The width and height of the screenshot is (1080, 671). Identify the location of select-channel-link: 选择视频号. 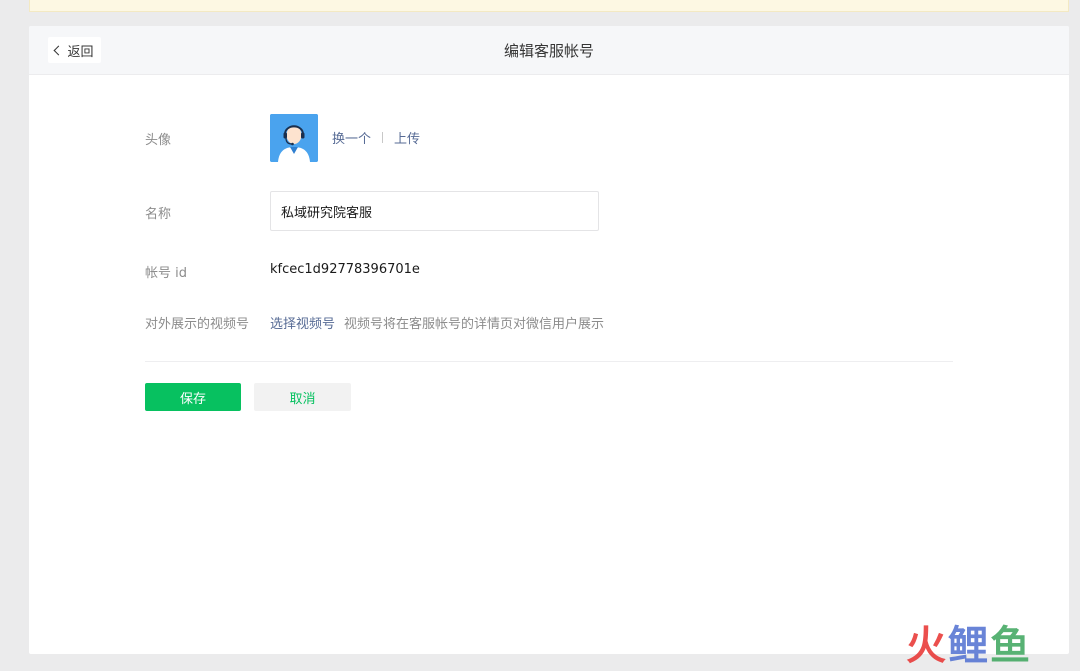
(302, 322).